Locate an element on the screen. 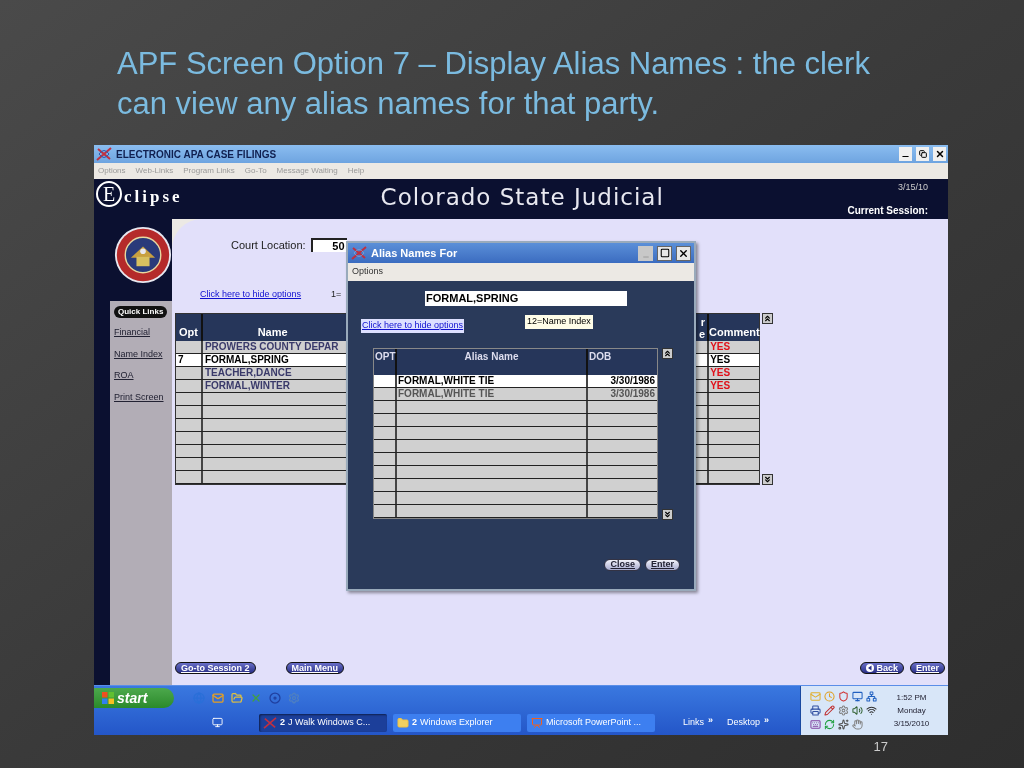 The image size is (1024, 768). restore-button is located at coordinates (922, 154).